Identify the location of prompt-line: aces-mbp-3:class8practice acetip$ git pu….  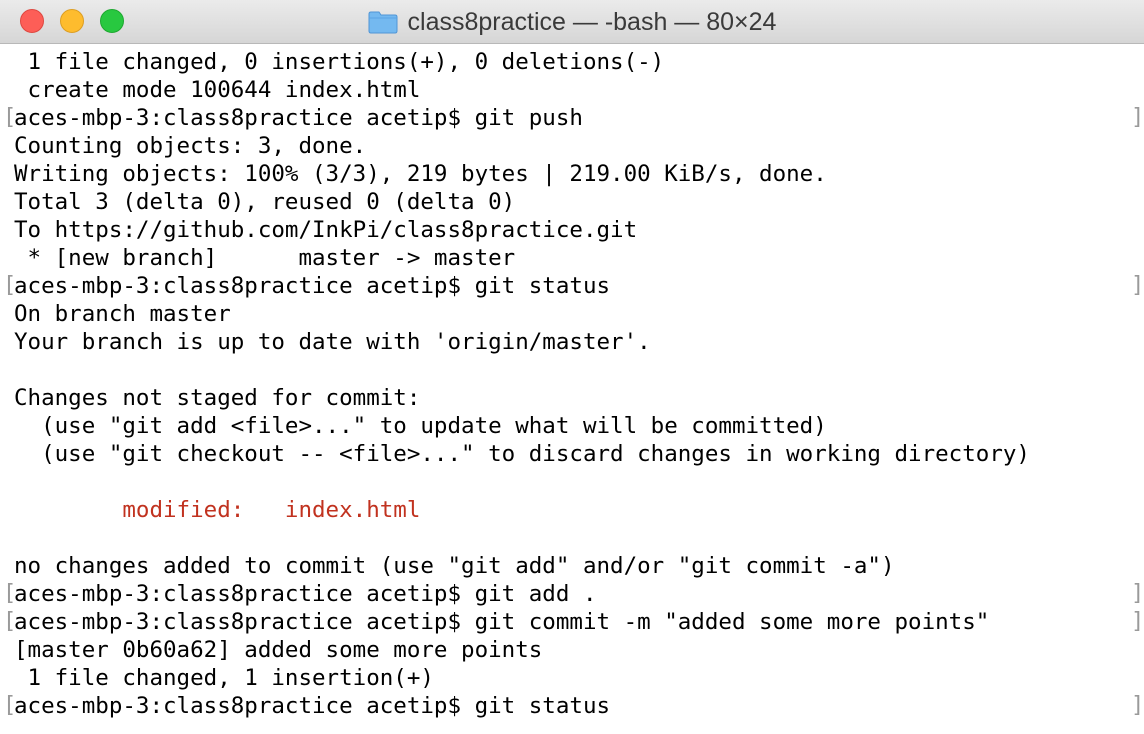
(298, 118).